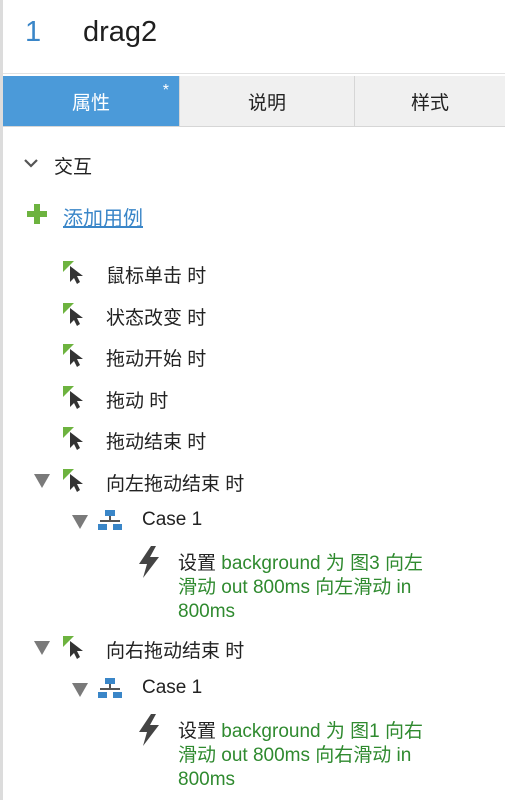 The width and height of the screenshot is (505, 800). I want to click on plus-icon, so click(37, 214).